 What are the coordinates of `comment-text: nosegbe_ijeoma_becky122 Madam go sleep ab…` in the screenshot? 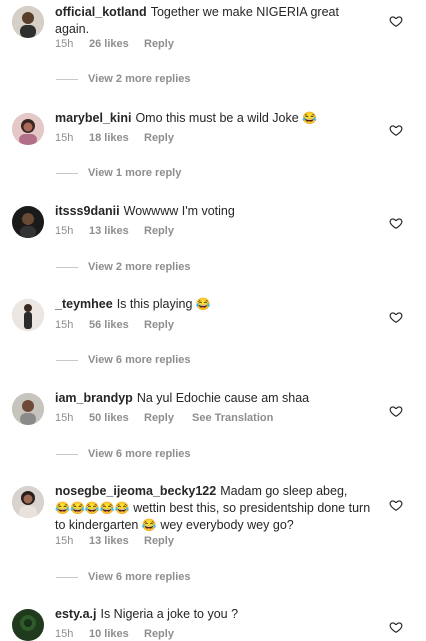 It's located at (214, 508).